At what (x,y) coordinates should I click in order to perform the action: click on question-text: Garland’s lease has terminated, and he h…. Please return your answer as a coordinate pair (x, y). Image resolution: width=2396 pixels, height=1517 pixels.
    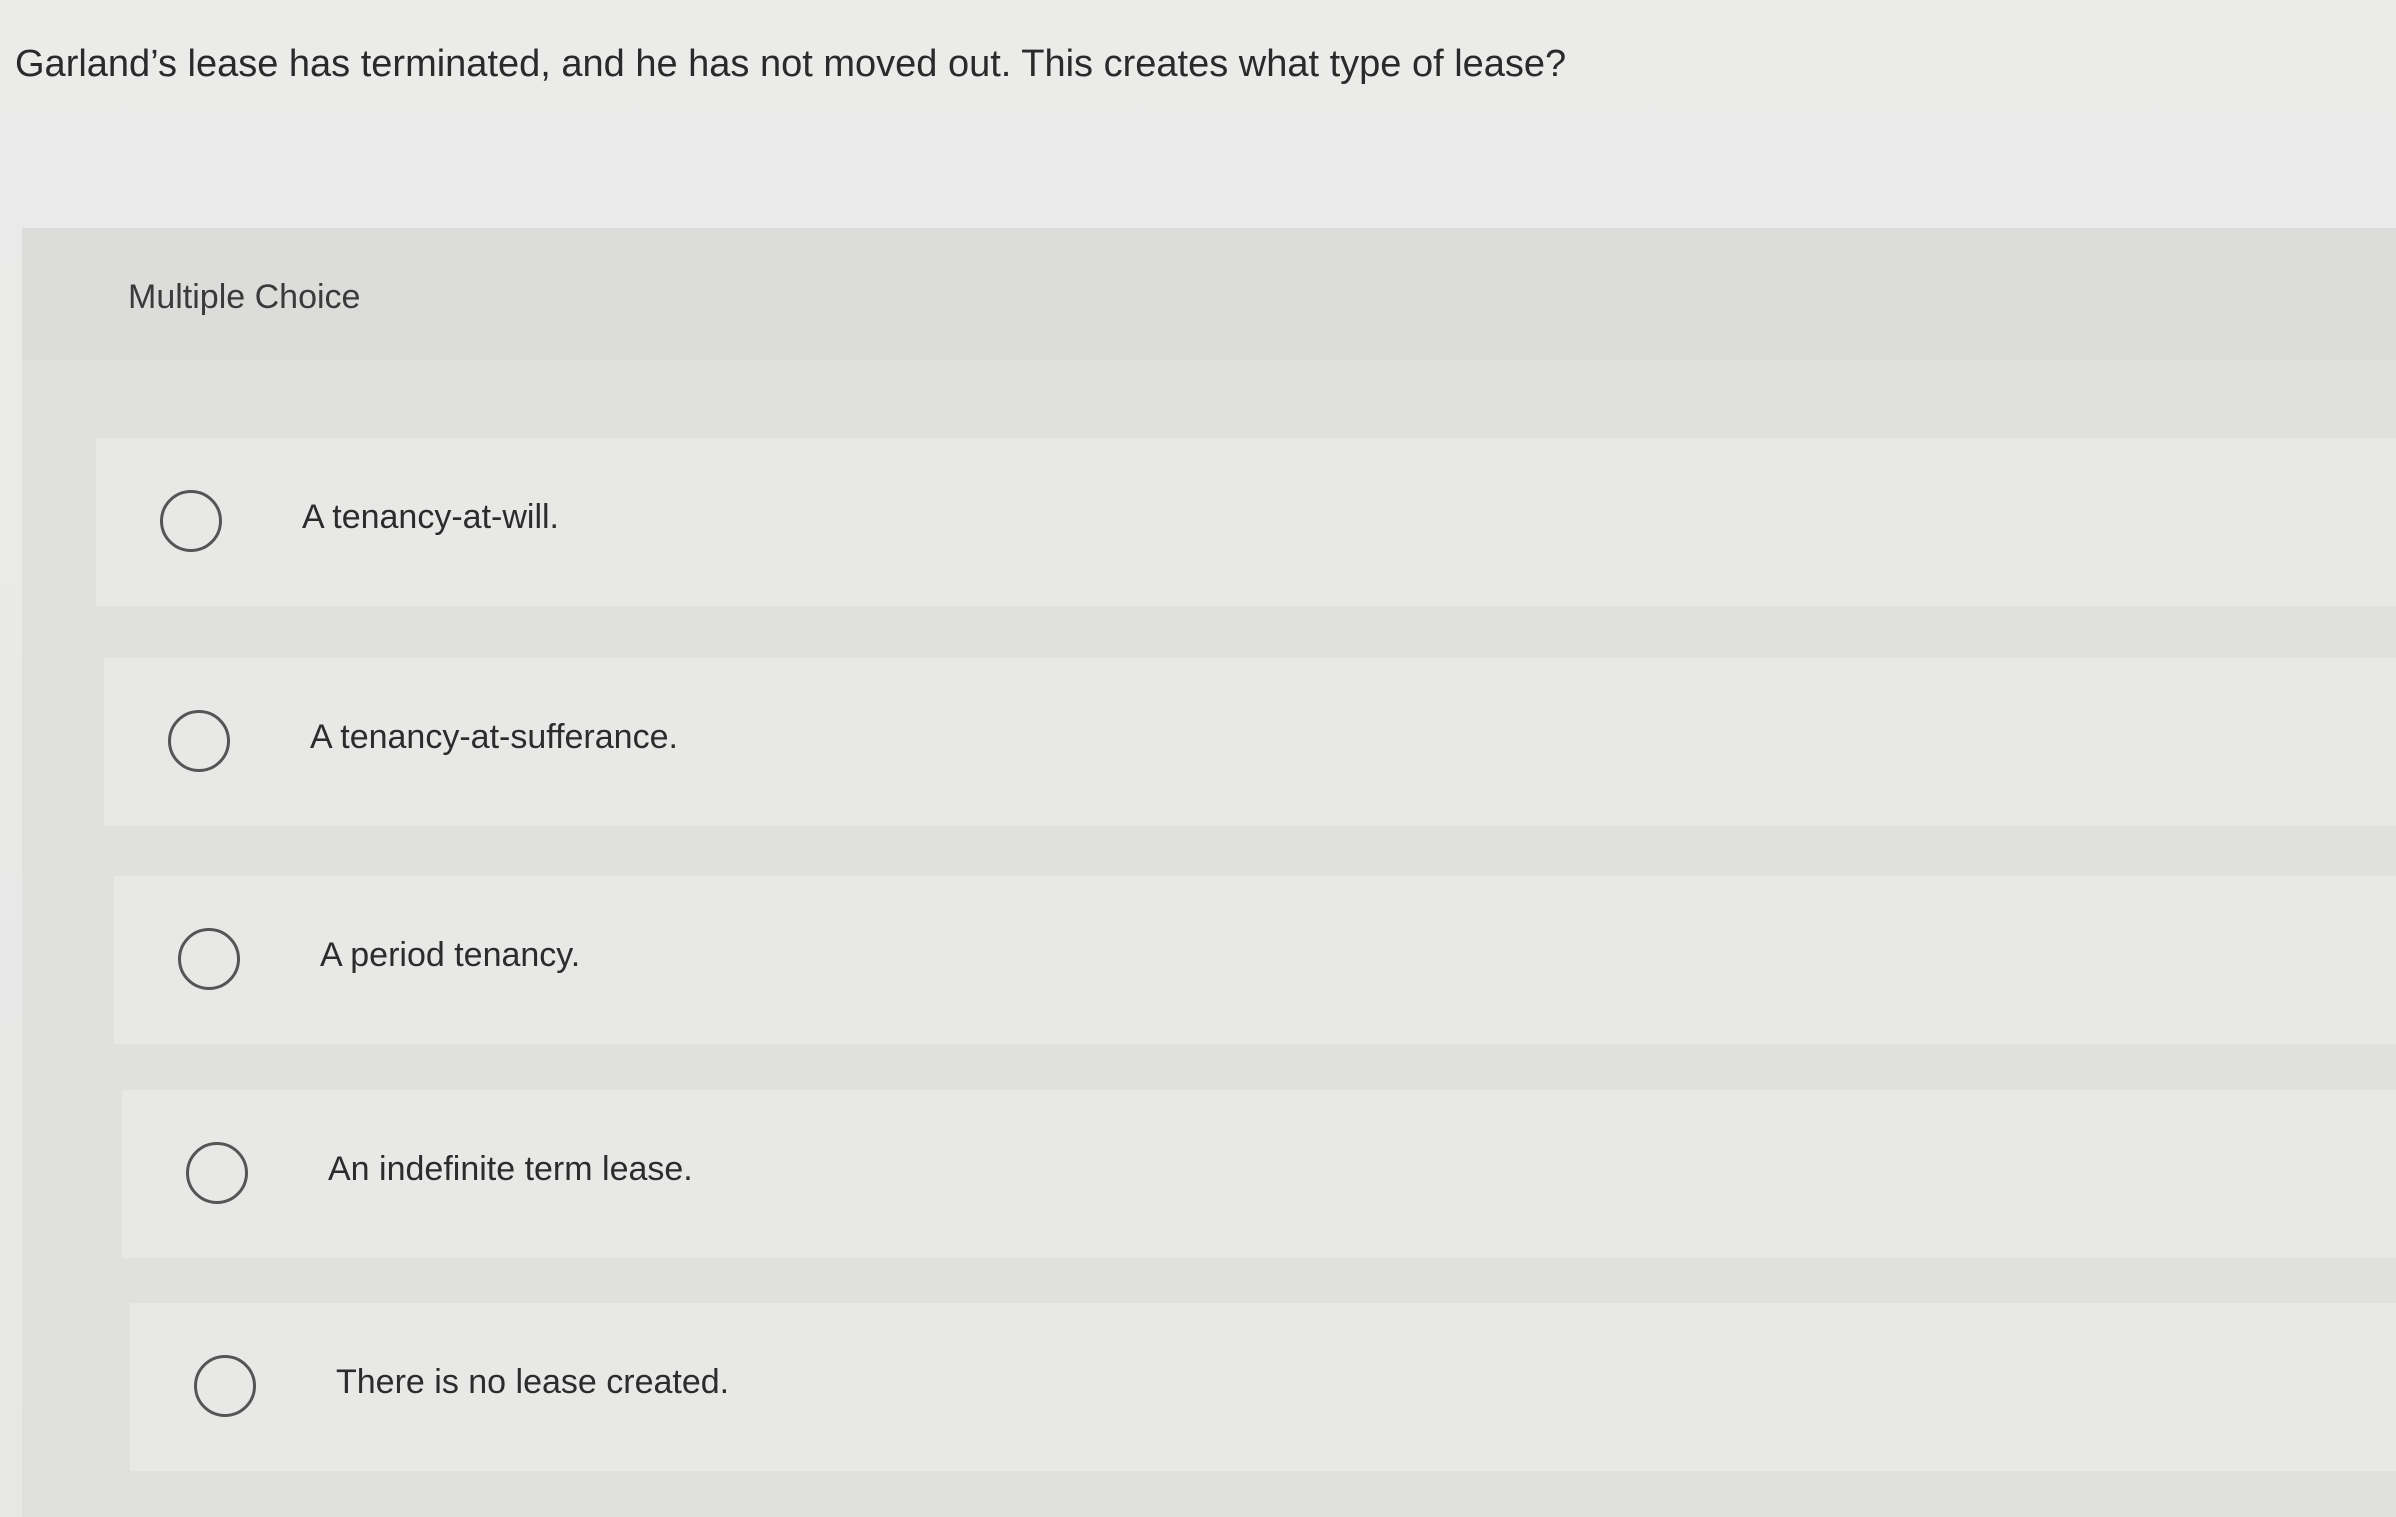
    Looking at the image, I should click on (791, 64).